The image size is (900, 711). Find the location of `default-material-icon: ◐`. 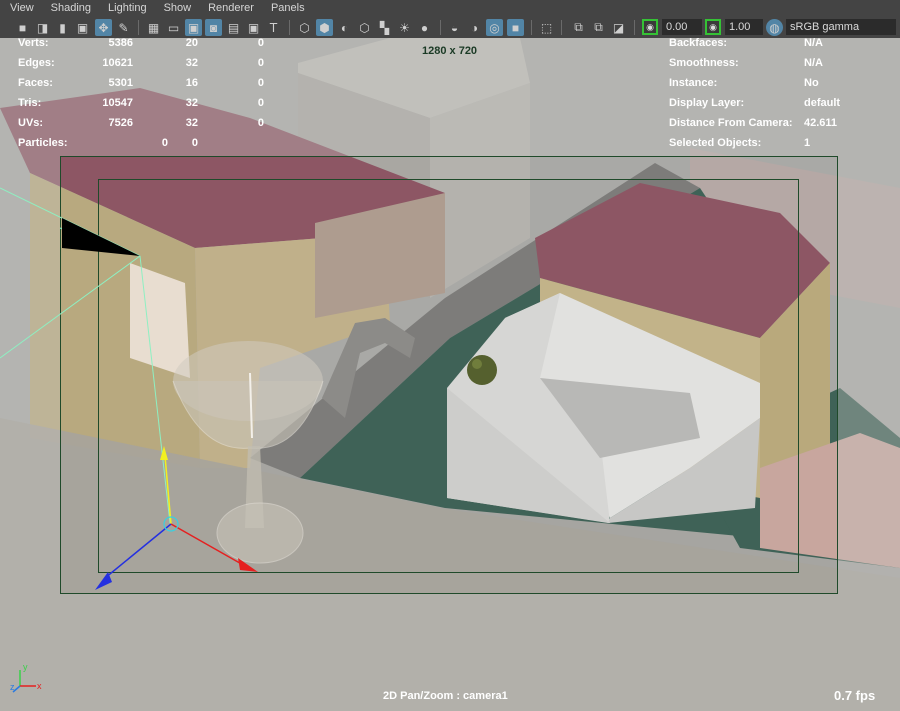

default-material-icon: ◐ is located at coordinates (344, 27).